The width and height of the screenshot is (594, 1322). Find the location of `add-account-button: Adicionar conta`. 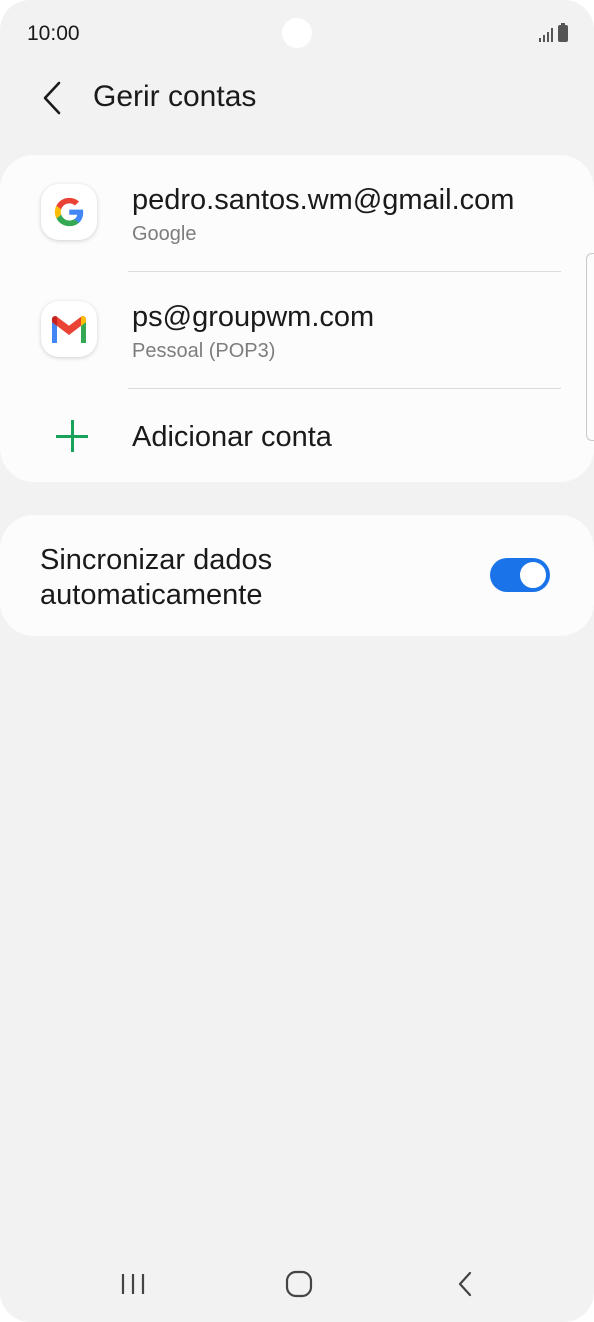

add-account-button: Adicionar conta is located at coordinates (297, 435).